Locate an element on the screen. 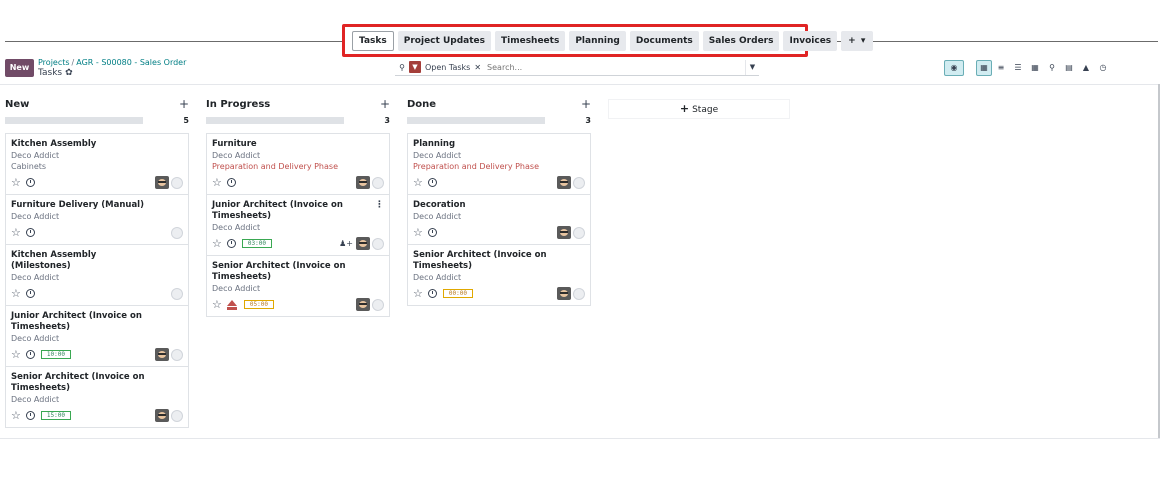  list-view-icon: ≡ is located at coordinates (1001, 68).